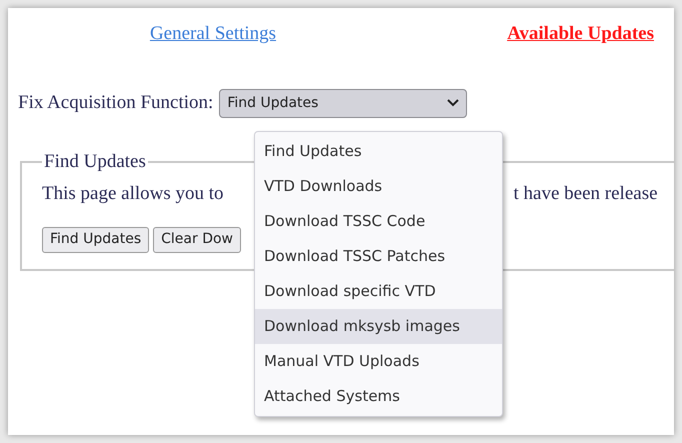 The height and width of the screenshot is (443, 682). Describe the element at coordinates (378, 186) in the screenshot. I see `dropdown-option: VTD Downloads` at that location.